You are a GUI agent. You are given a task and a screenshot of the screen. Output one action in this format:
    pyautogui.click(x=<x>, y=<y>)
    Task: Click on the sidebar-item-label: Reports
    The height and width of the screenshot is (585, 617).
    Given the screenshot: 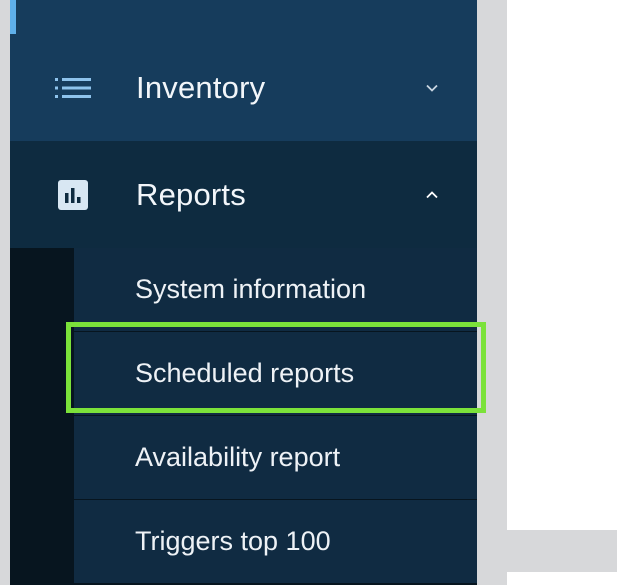 What is the action you would take?
    pyautogui.click(x=191, y=194)
    